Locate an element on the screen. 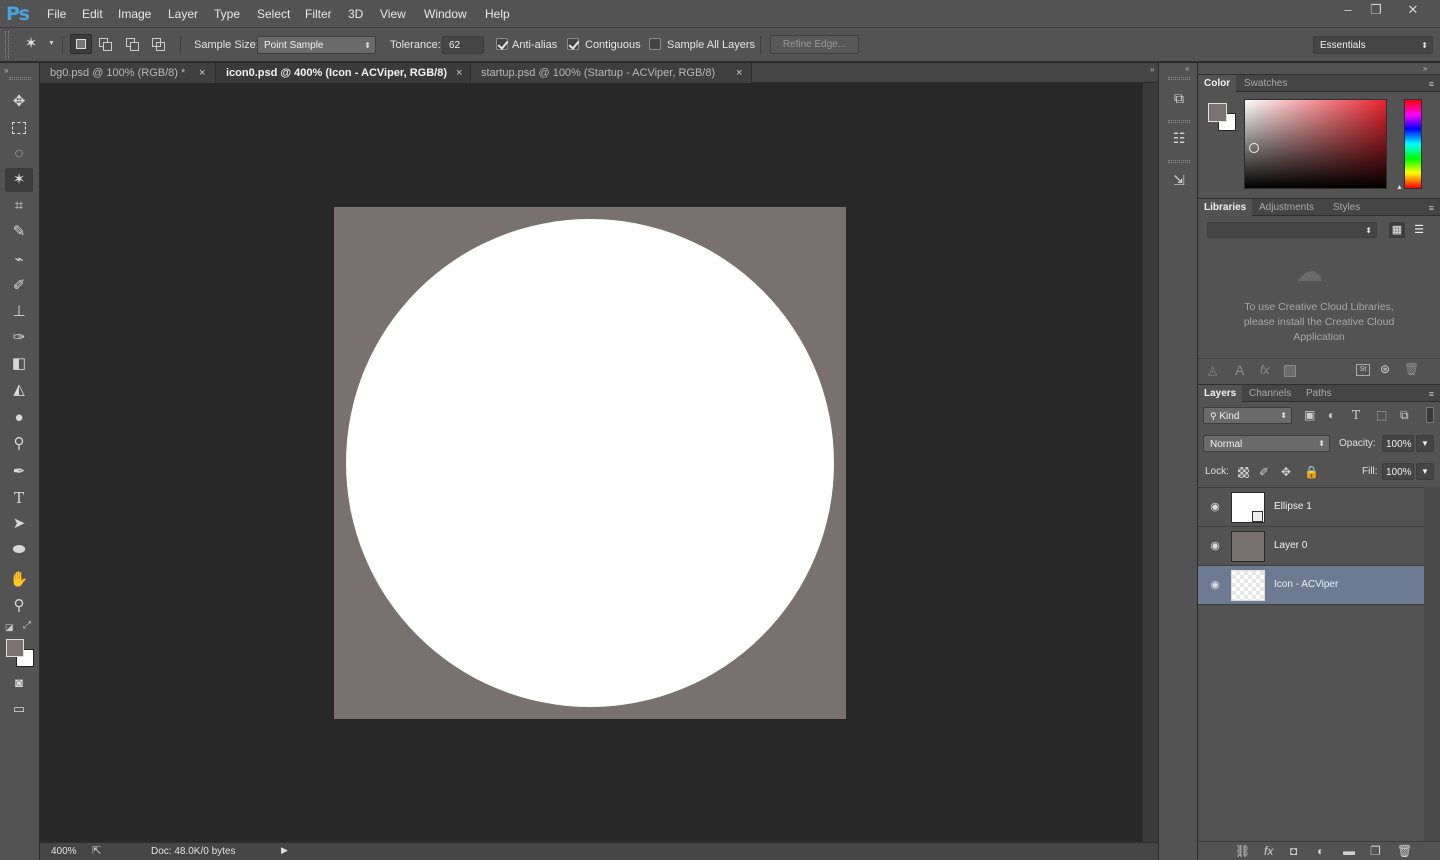 The width and height of the screenshot is (1440, 860). hand-tool-icon: ✋ is located at coordinates (19, 580).